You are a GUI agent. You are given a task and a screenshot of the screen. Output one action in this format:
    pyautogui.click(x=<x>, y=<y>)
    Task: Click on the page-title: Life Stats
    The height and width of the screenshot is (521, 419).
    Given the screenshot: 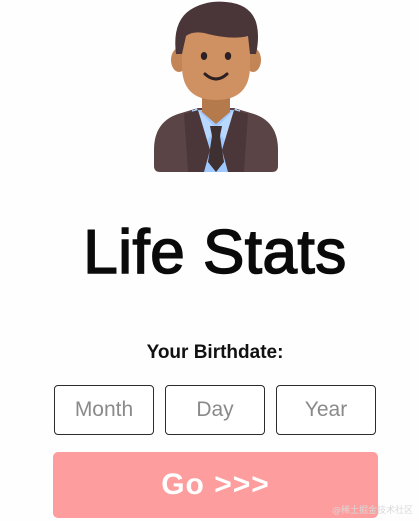 What is the action you would take?
    pyautogui.click(x=214, y=252)
    